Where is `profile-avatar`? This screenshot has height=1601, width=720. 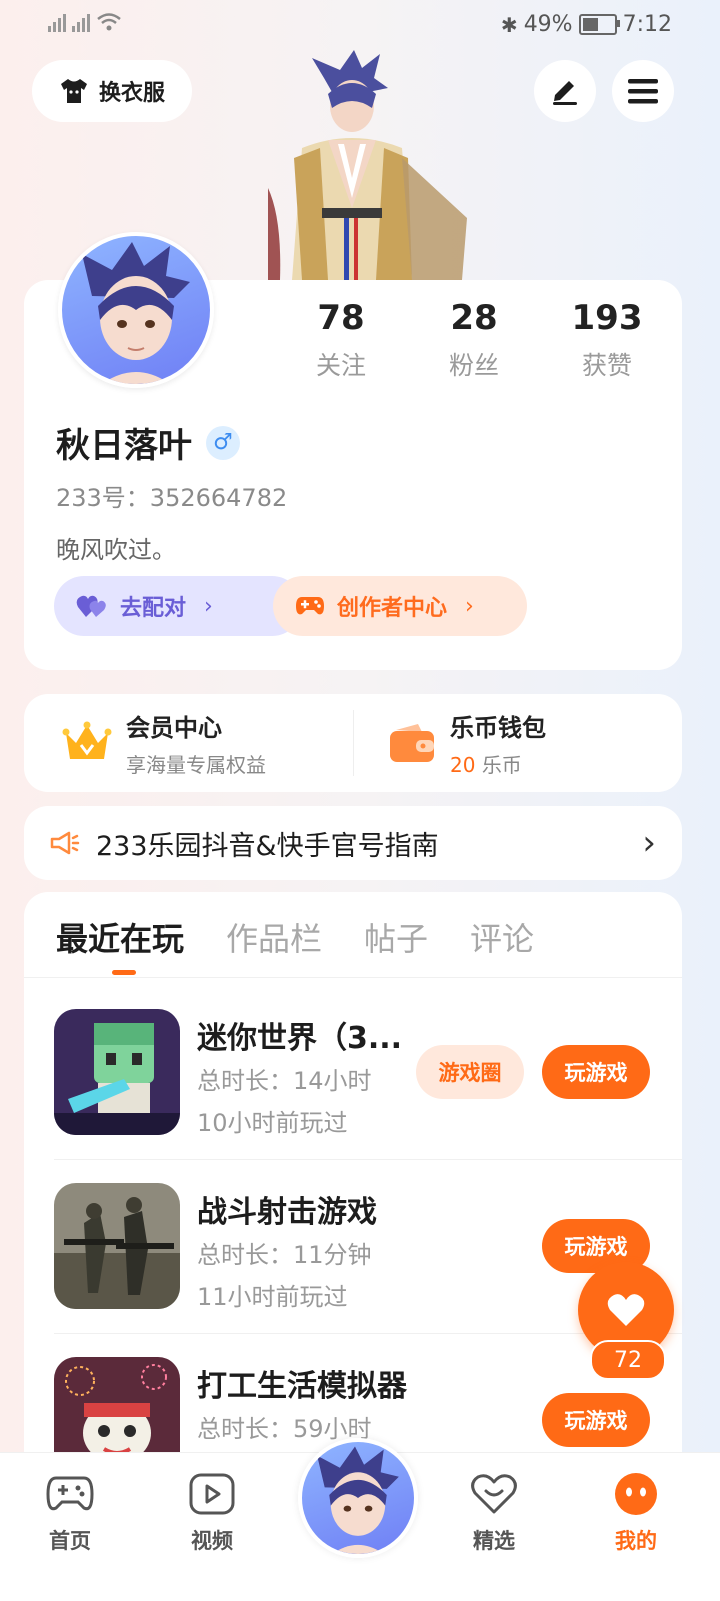 profile-avatar is located at coordinates (136, 310).